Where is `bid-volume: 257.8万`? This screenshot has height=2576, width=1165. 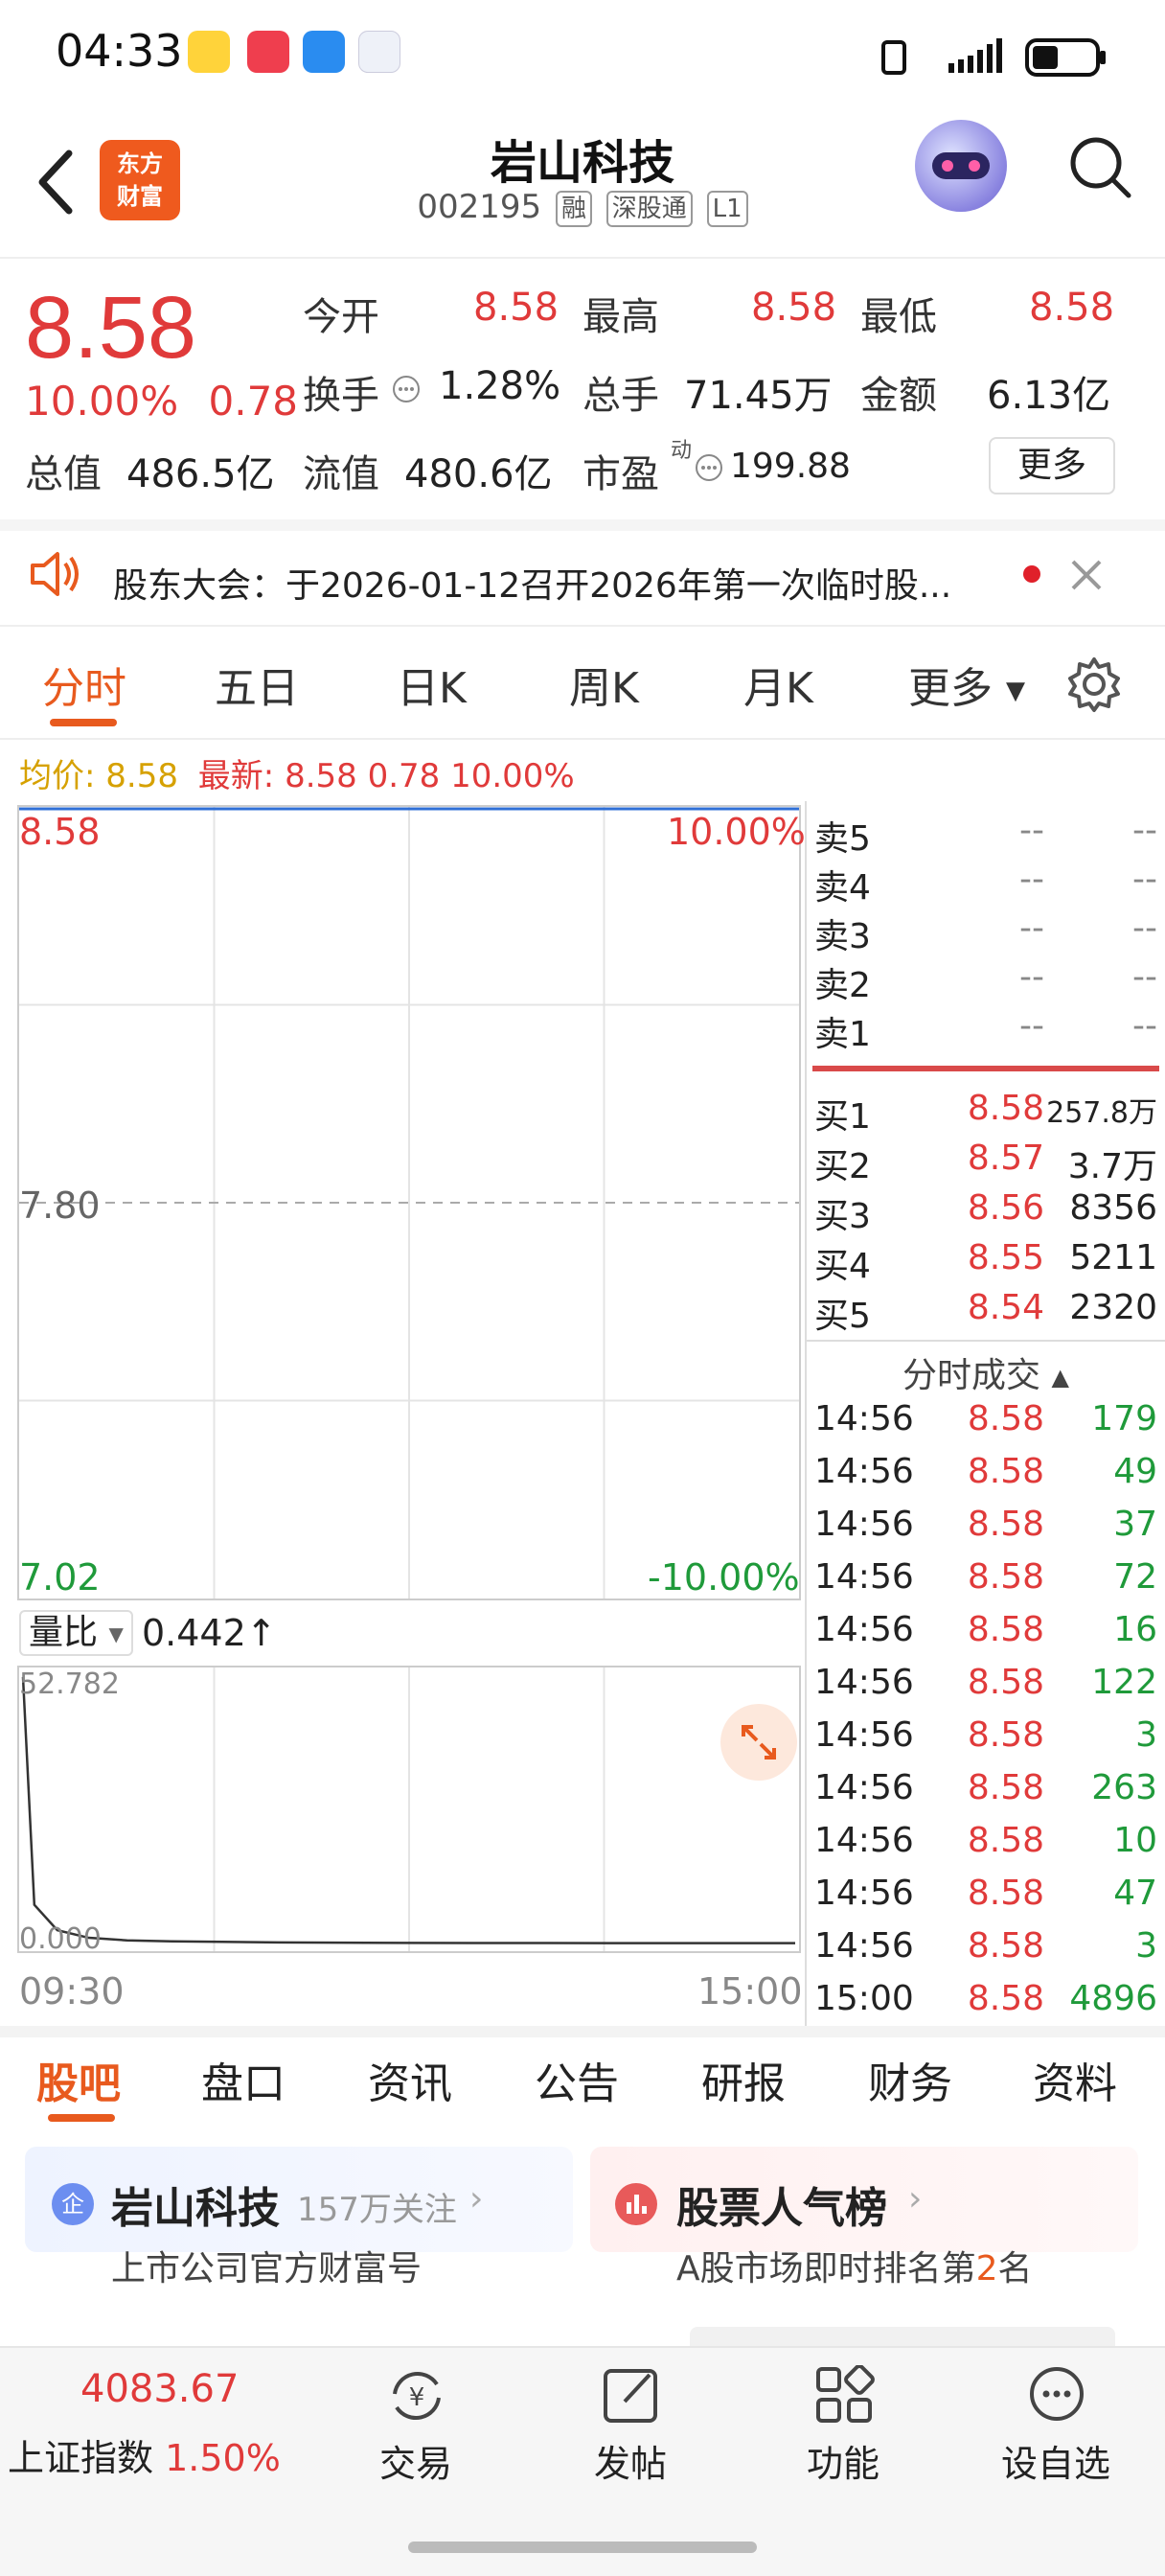
bid-volume: 257.8万 is located at coordinates (1101, 1113).